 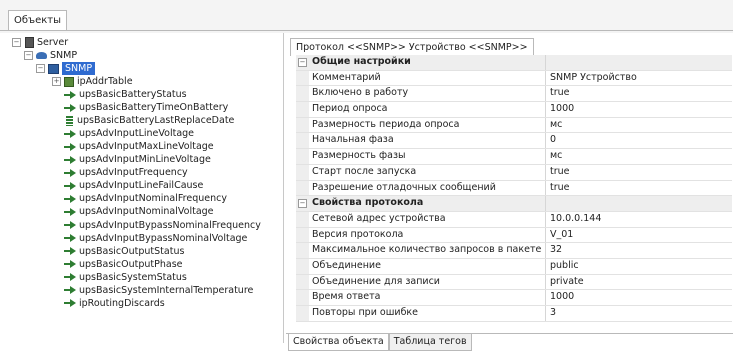 What do you see at coordinates (133, 185) in the screenshot?
I see `tree-item: upsAdvInputLineFailCause` at bounding box center [133, 185].